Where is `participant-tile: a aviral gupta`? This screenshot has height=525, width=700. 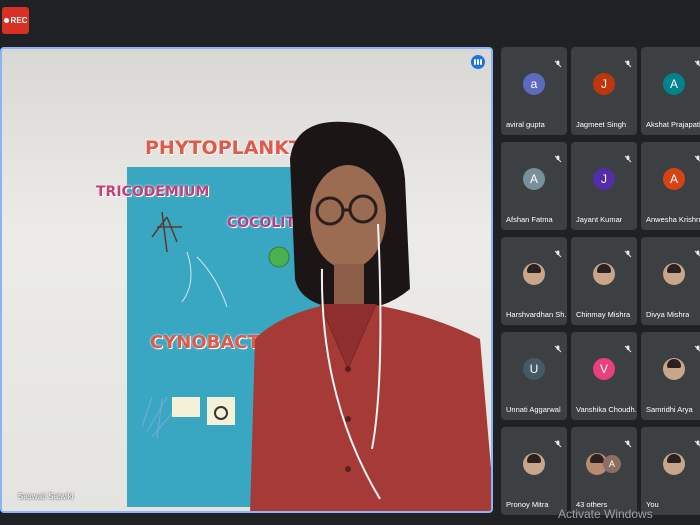 participant-tile: a aviral gupta is located at coordinates (534, 91).